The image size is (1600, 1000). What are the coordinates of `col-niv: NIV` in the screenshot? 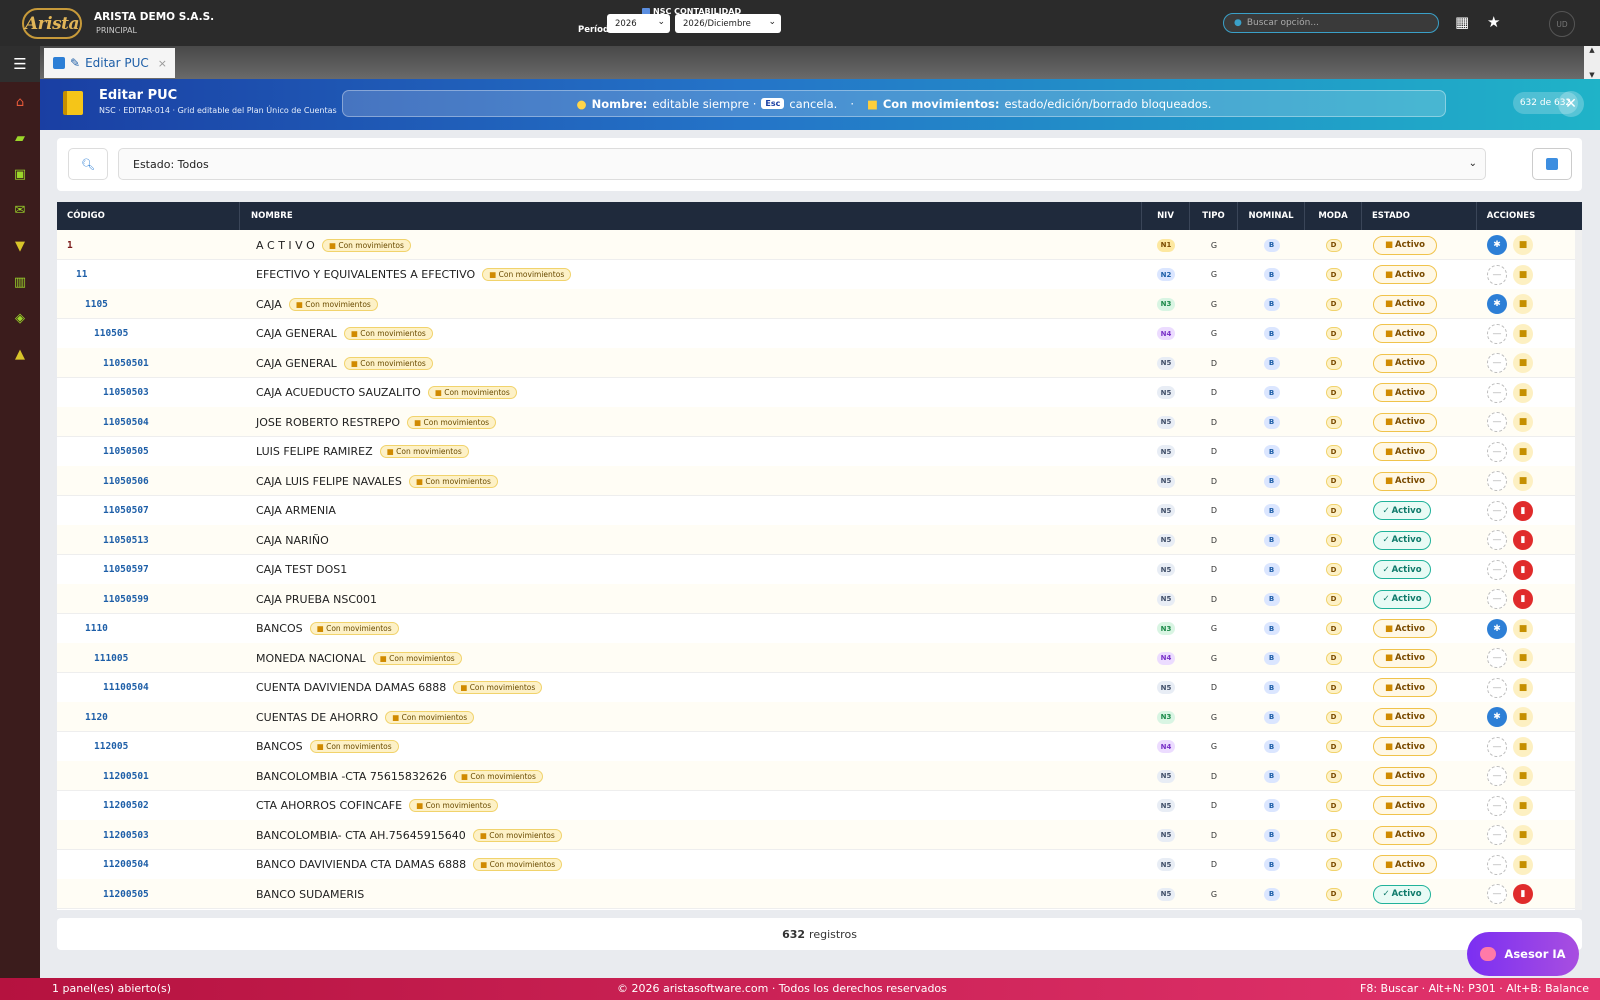 It's located at (1166, 216).